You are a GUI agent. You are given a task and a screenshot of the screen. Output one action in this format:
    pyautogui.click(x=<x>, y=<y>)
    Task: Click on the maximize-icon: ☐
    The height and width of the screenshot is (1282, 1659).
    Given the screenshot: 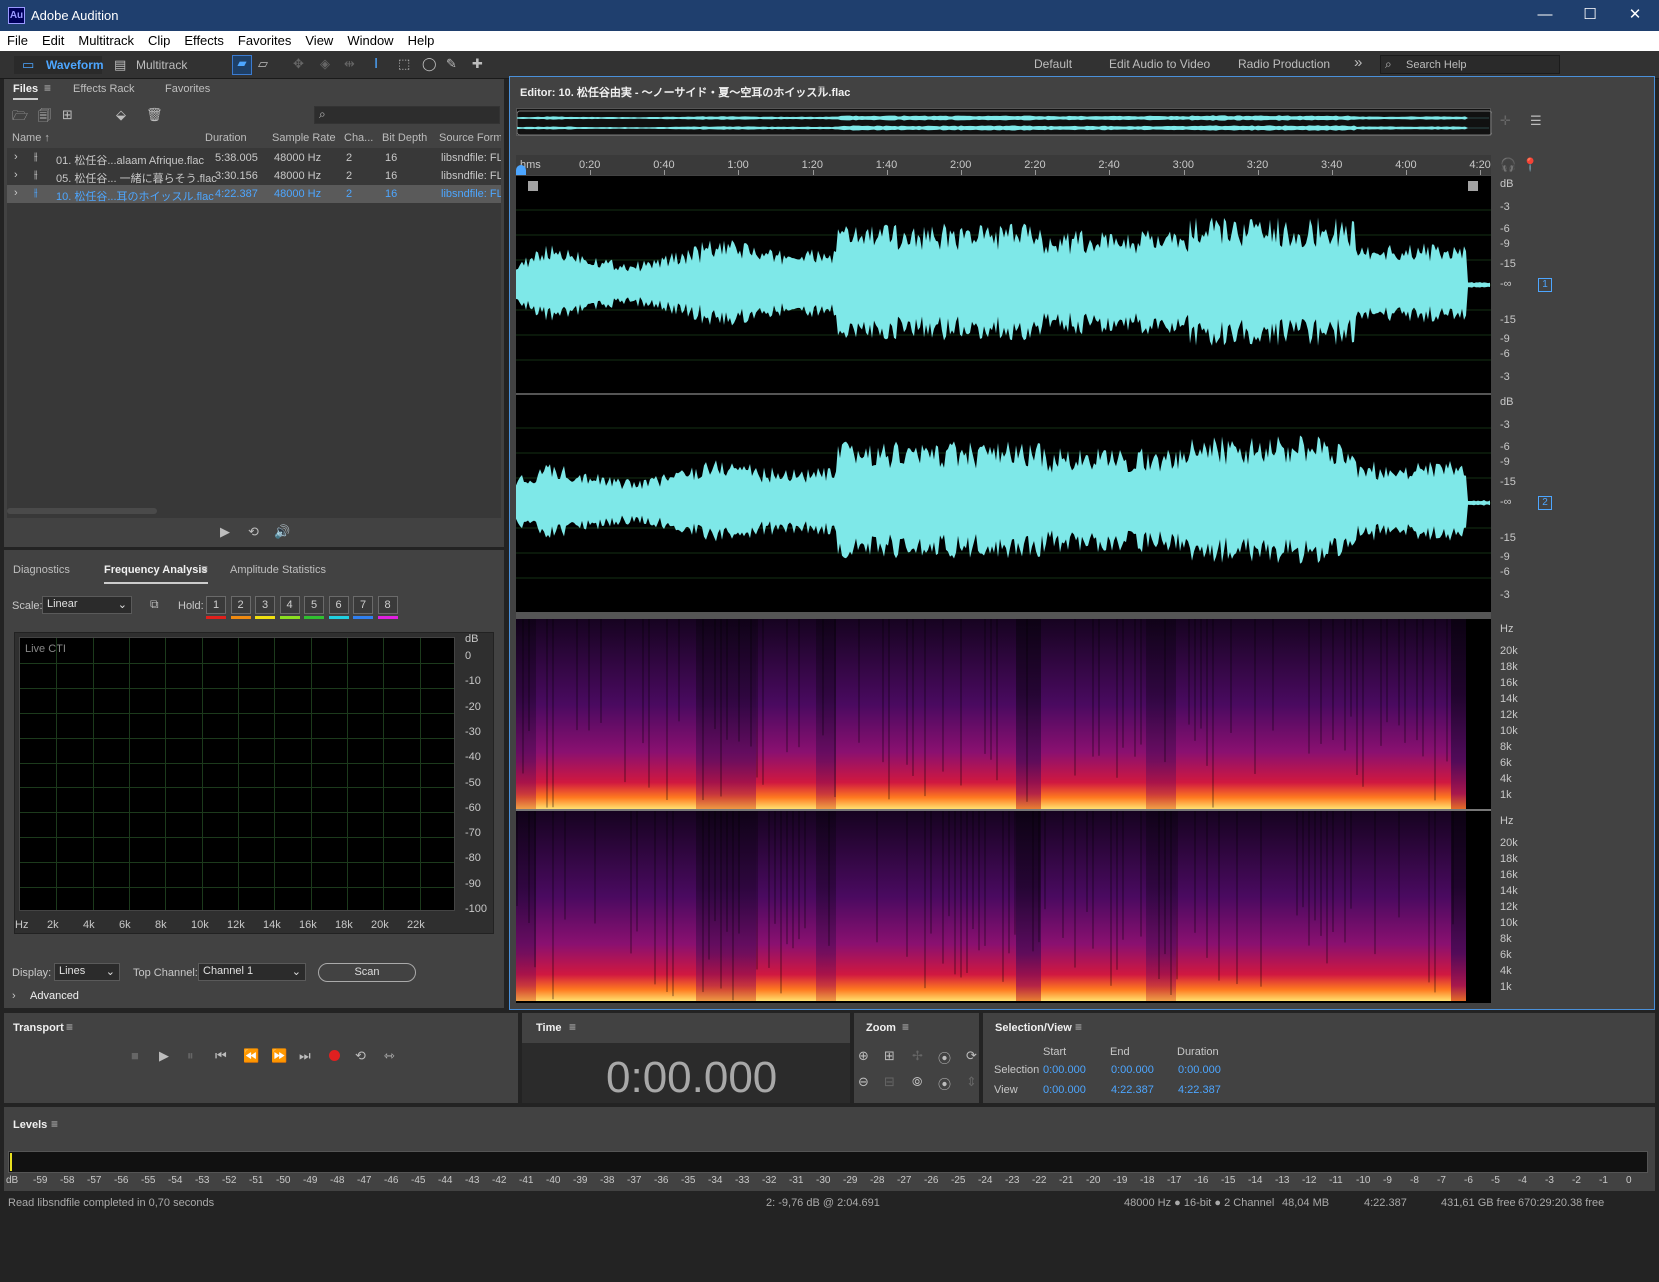 What is the action you would take?
    pyautogui.click(x=1590, y=16)
    